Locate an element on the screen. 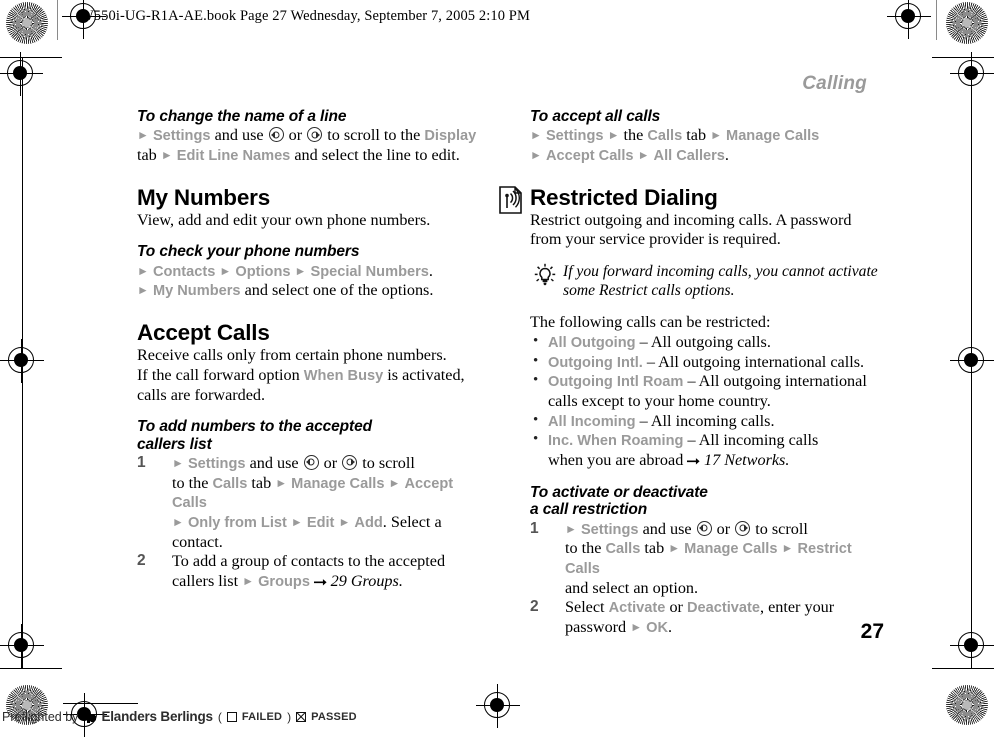 The height and width of the screenshot is (737, 994). text-enter-password: , enter your is located at coordinates (797, 607).